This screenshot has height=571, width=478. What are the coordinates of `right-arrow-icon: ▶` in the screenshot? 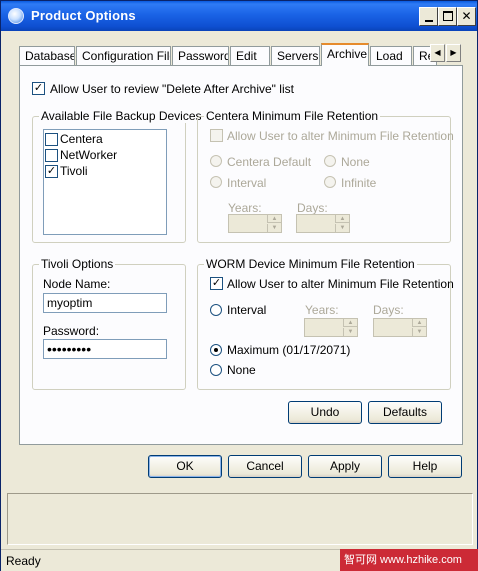 It's located at (453, 52).